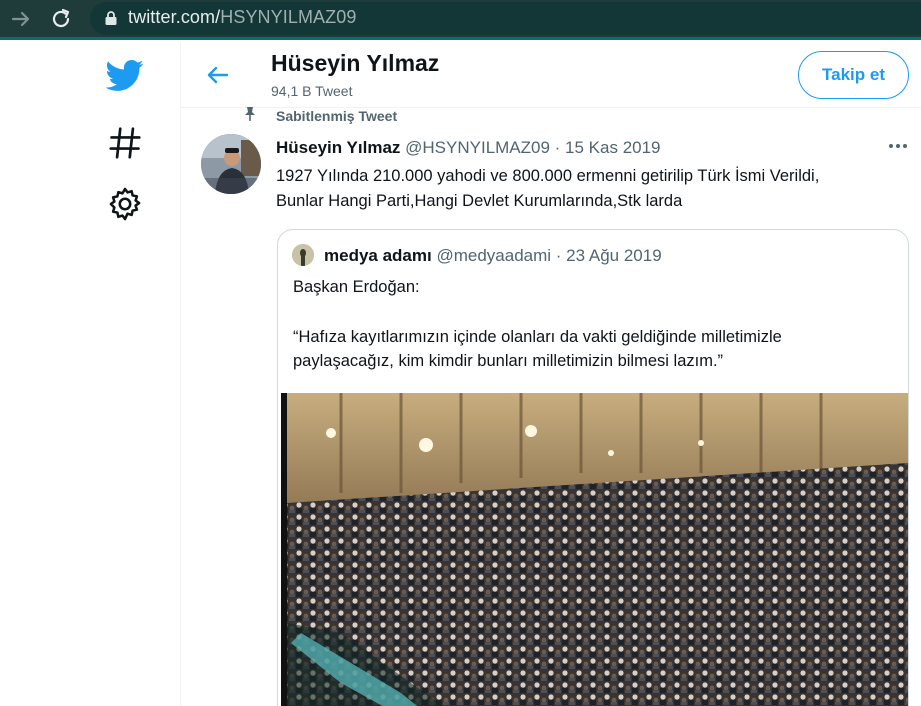 The width and height of the screenshot is (921, 706). I want to click on avatar-photo, so click(231, 164).